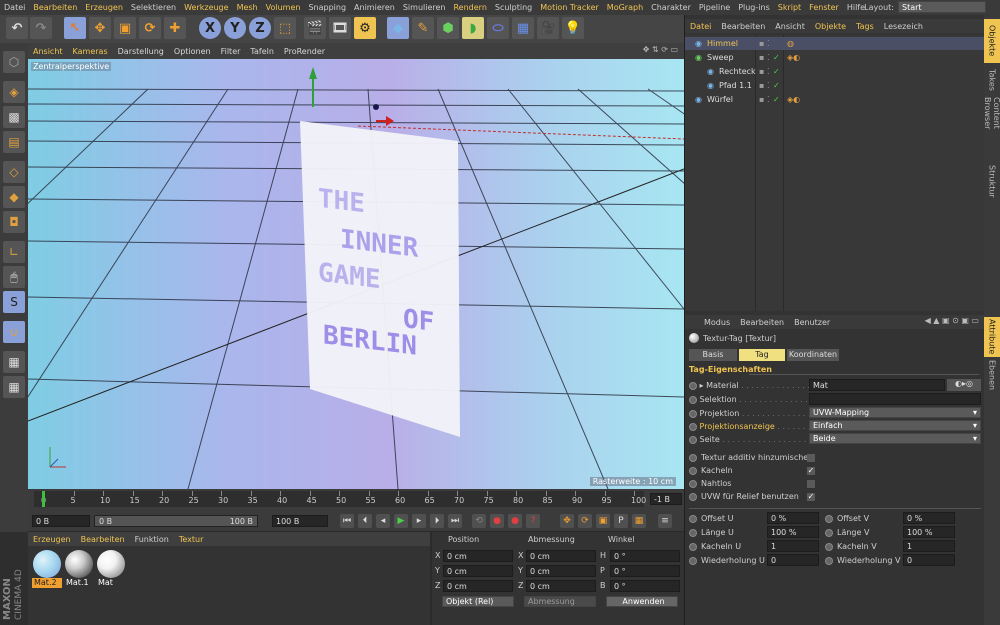  What do you see at coordinates (478, 556) in the screenshot?
I see `position-field-x: 0 cm` at bounding box center [478, 556].